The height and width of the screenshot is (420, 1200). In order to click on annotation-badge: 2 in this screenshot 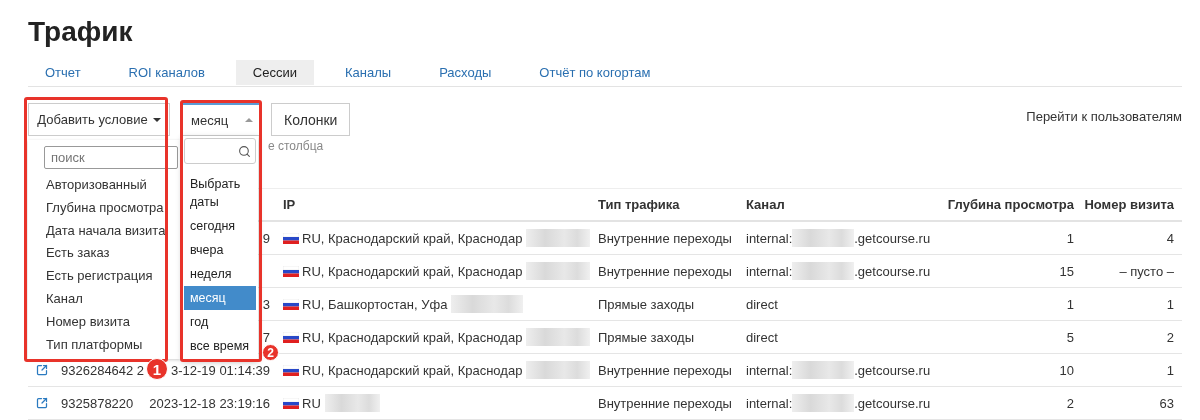, I will do `click(270, 352)`.